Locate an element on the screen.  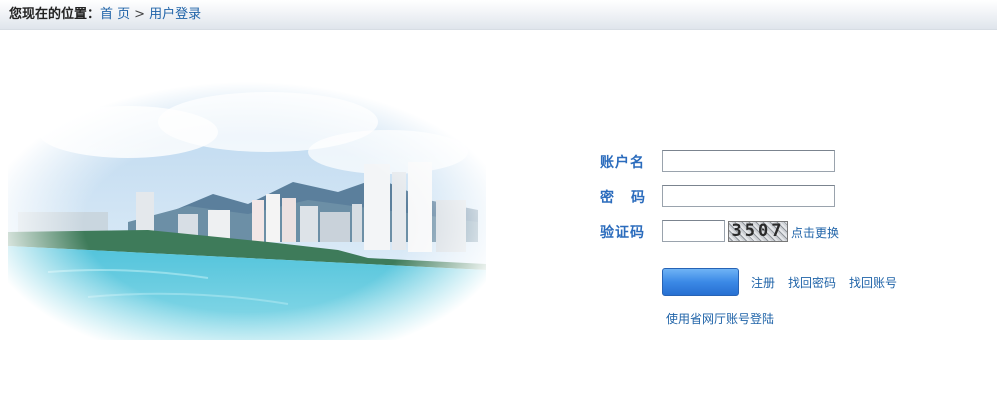
breadcrumb-inner: 您现在的位置：首 页 > 用户登录 is located at coordinates (105, 15).